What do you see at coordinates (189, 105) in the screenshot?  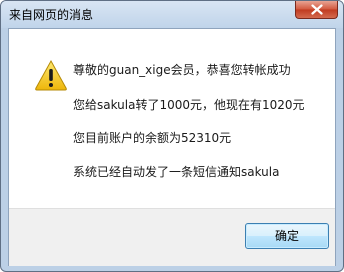 I see `message-line-transfer: 您给sakula转了1000元，他现在有1020元` at bounding box center [189, 105].